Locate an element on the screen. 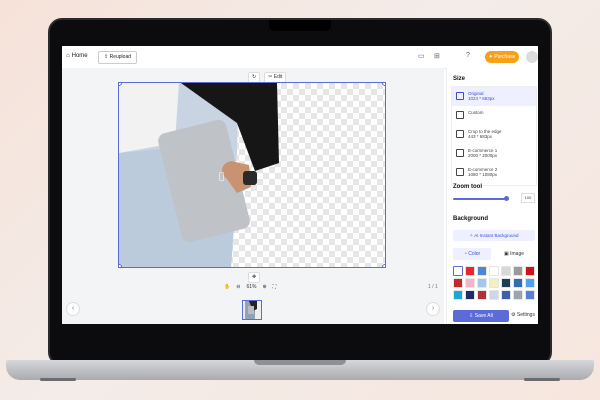 The width and height of the screenshot is (600, 400). prev-image-button: ‹ is located at coordinates (73, 309).